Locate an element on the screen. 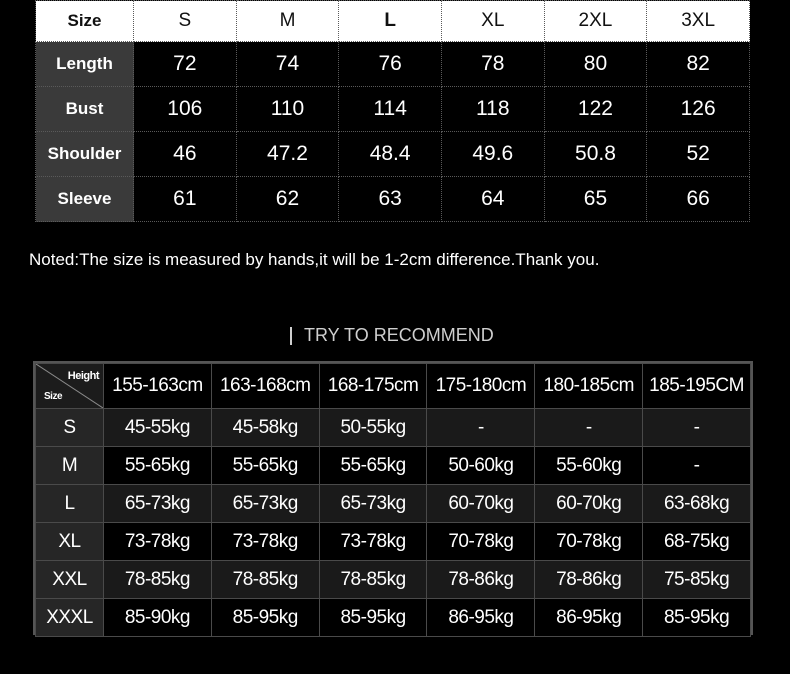  size-col-header: L is located at coordinates (390, 21).